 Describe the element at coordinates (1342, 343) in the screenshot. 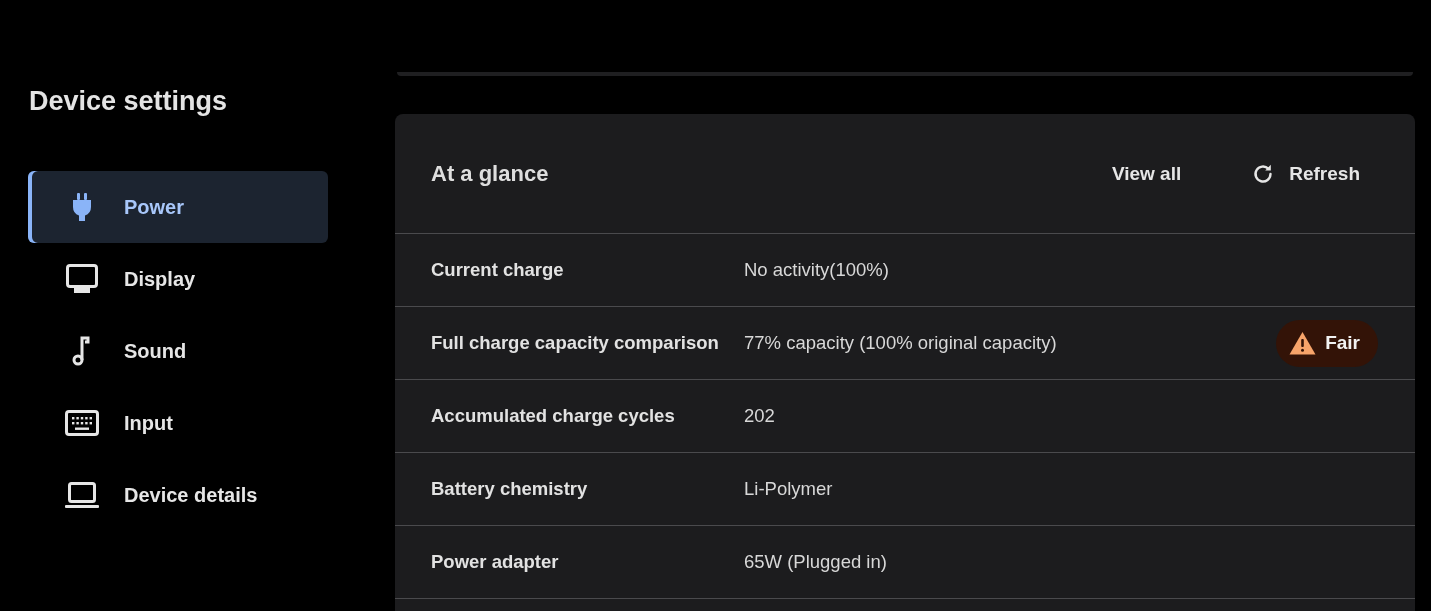

I see `badge-label: Fair` at that location.